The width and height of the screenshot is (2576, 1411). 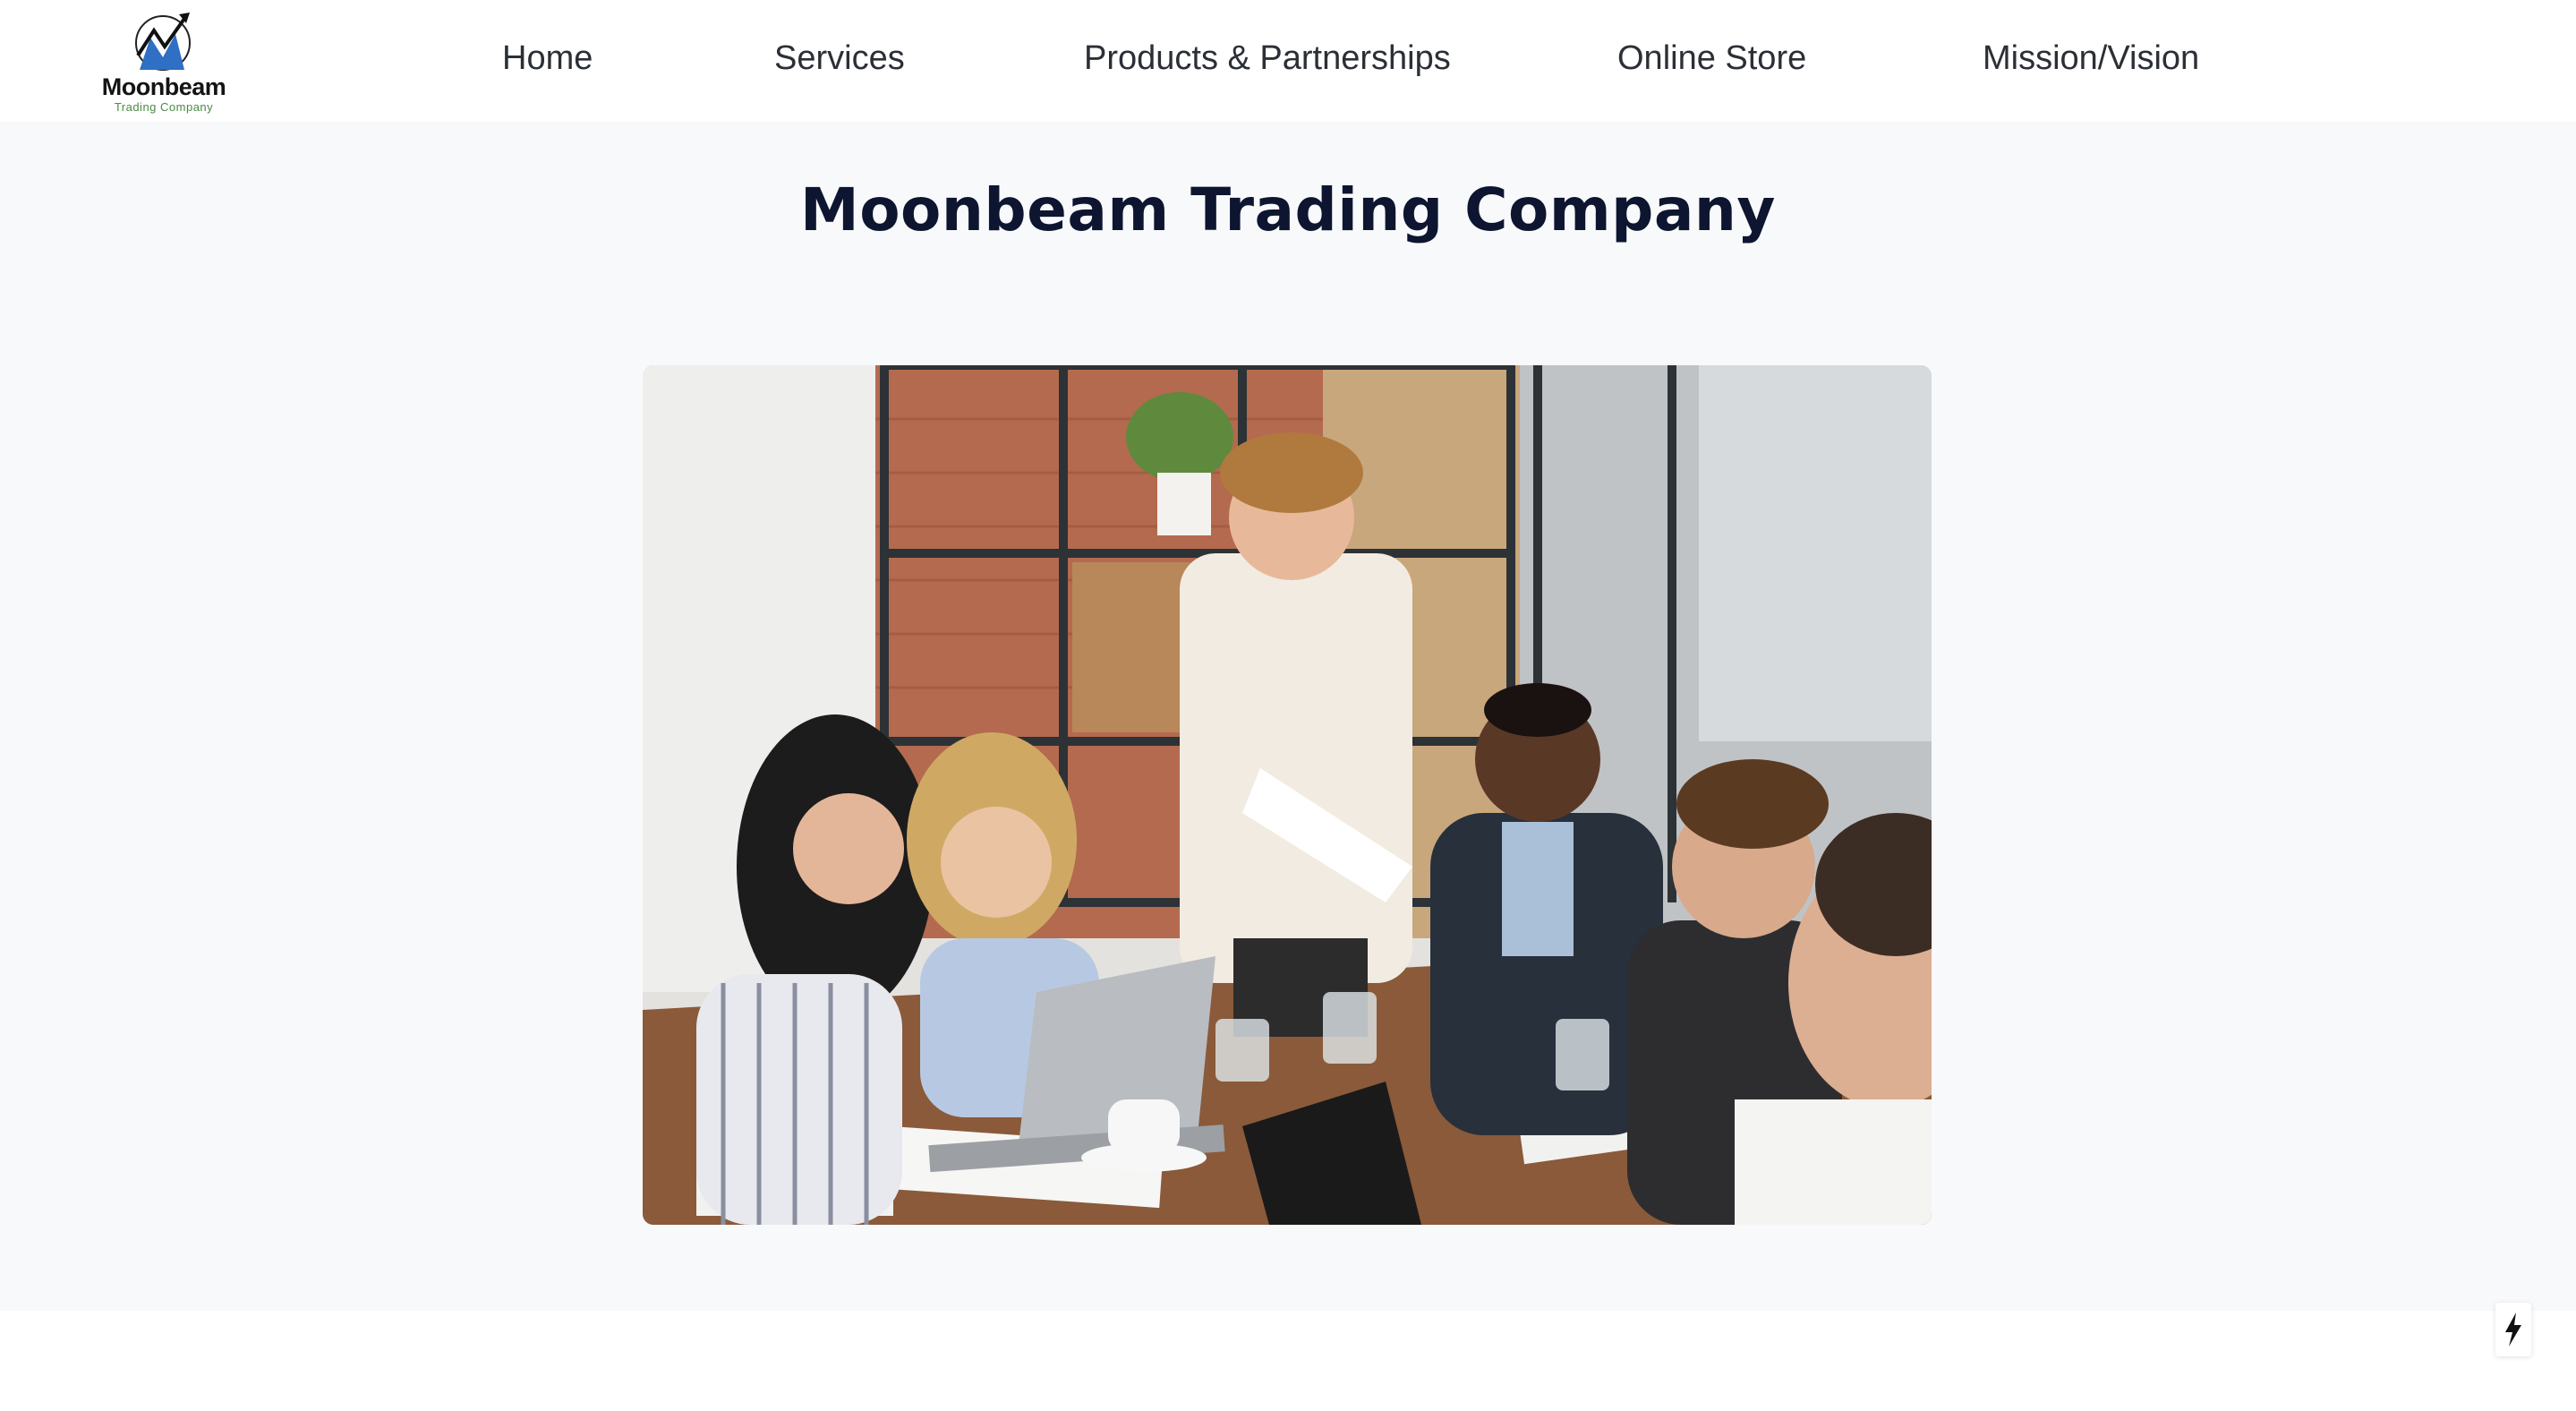 What do you see at coordinates (547, 58) in the screenshot?
I see `nav-home: Home` at bounding box center [547, 58].